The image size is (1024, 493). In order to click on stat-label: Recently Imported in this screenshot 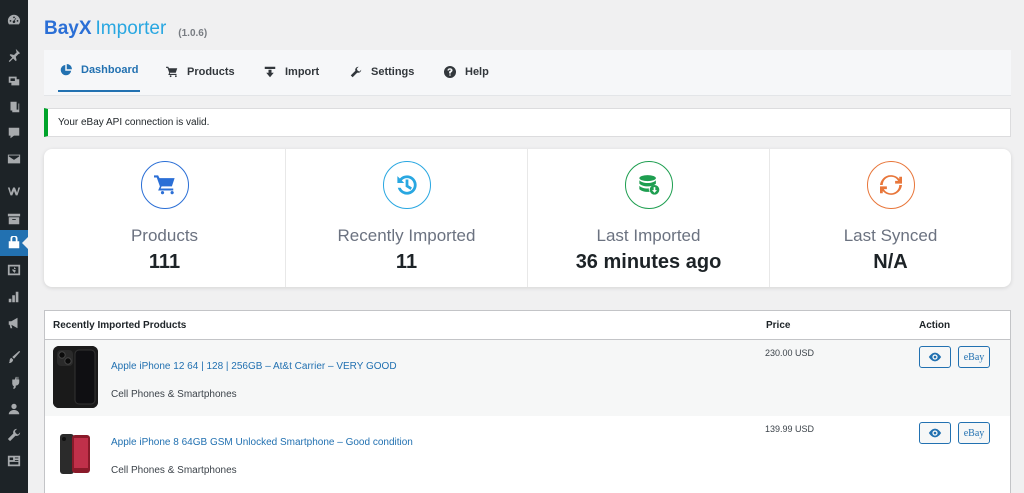, I will do `click(406, 235)`.